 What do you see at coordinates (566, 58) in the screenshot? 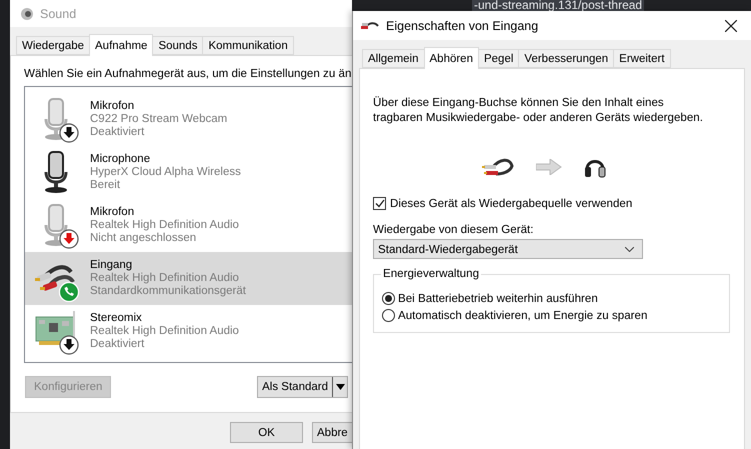
I see `tab: Verbesserungen` at bounding box center [566, 58].